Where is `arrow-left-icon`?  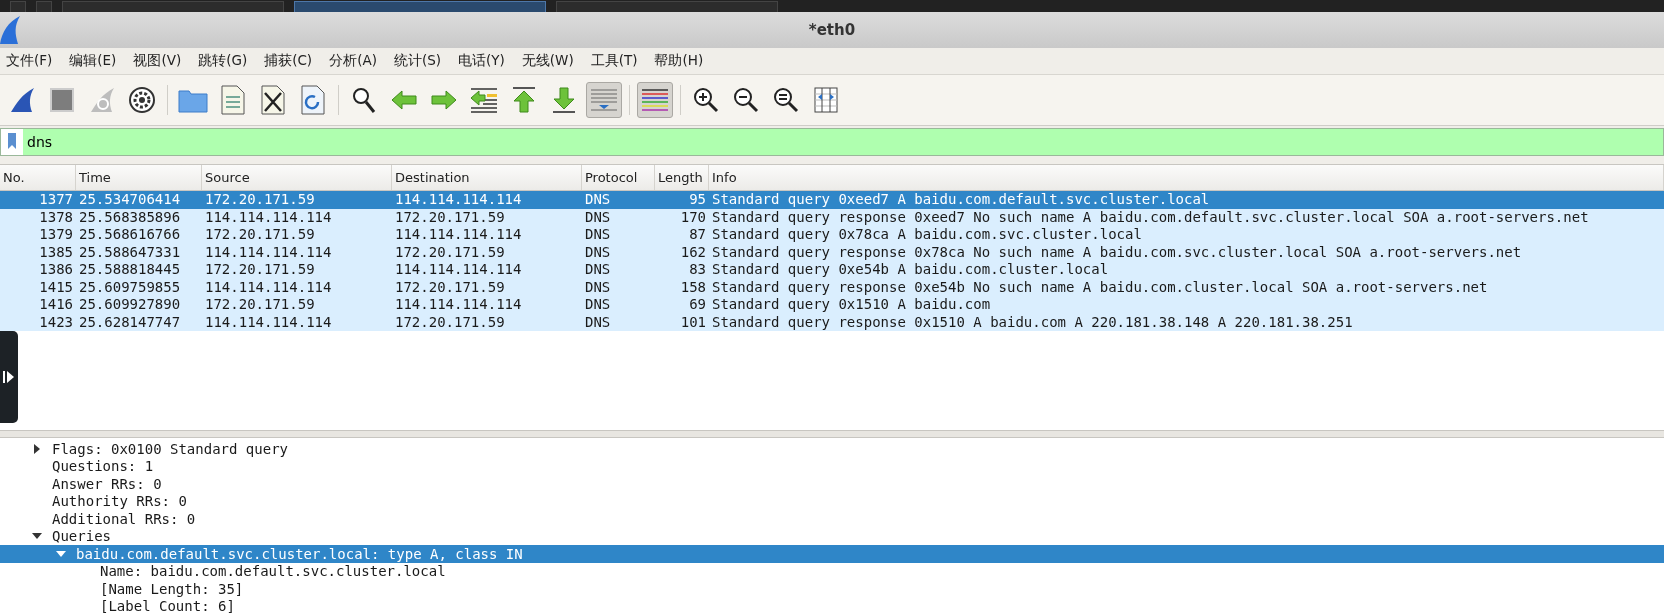 arrow-left-icon is located at coordinates (404, 100).